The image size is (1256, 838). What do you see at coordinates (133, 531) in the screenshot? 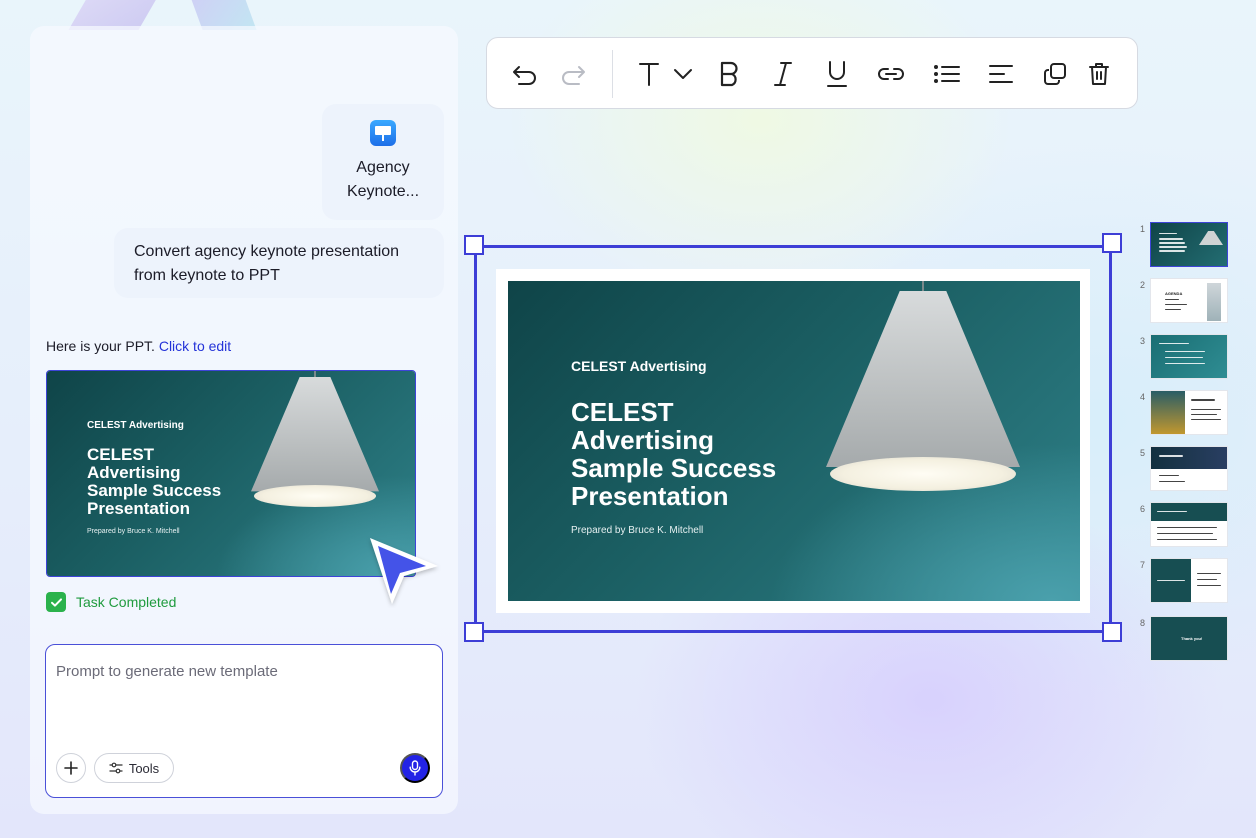
I see `slide-subtitle: Prepared by Bruce K. Mitchell` at bounding box center [133, 531].